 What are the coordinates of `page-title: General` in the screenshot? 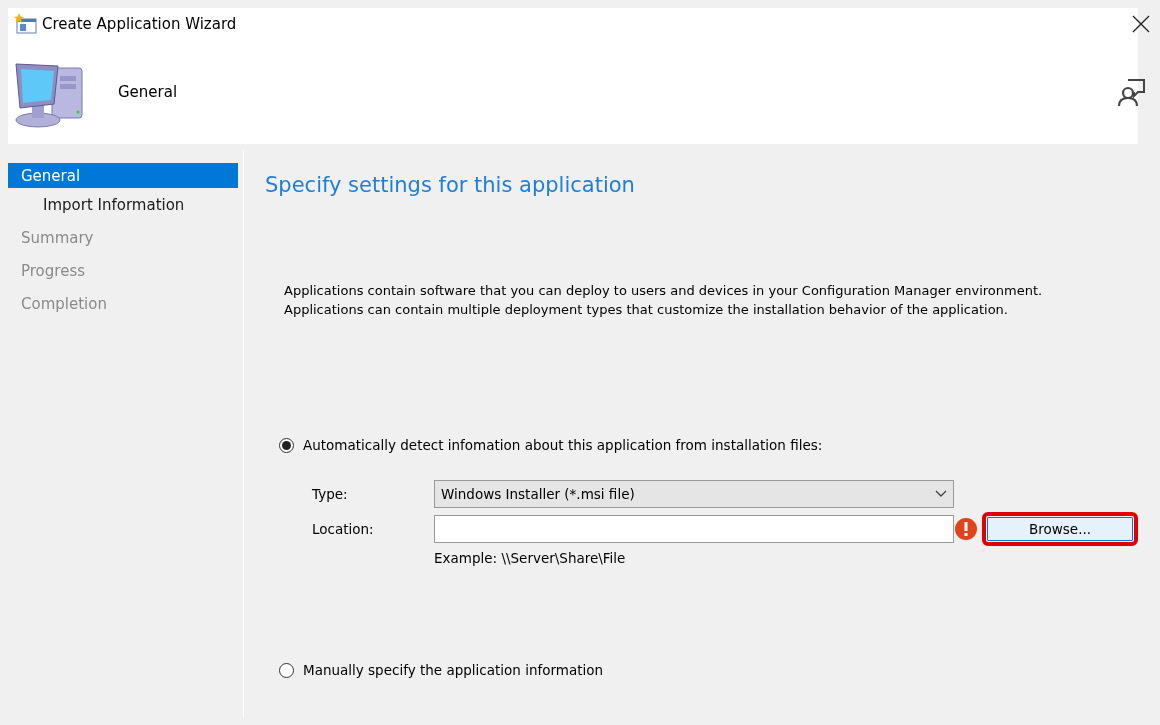 It's located at (148, 92).